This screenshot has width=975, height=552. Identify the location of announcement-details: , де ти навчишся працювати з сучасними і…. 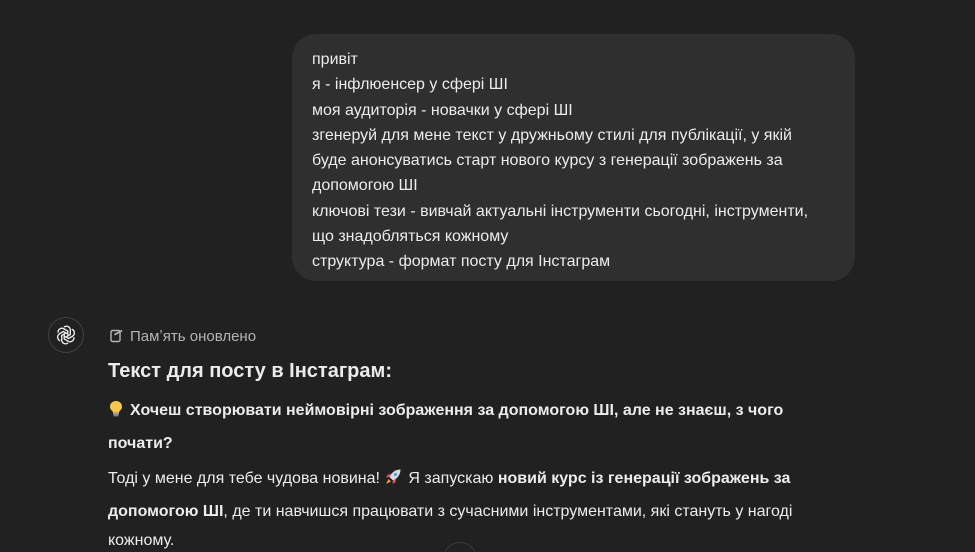
(508, 511).